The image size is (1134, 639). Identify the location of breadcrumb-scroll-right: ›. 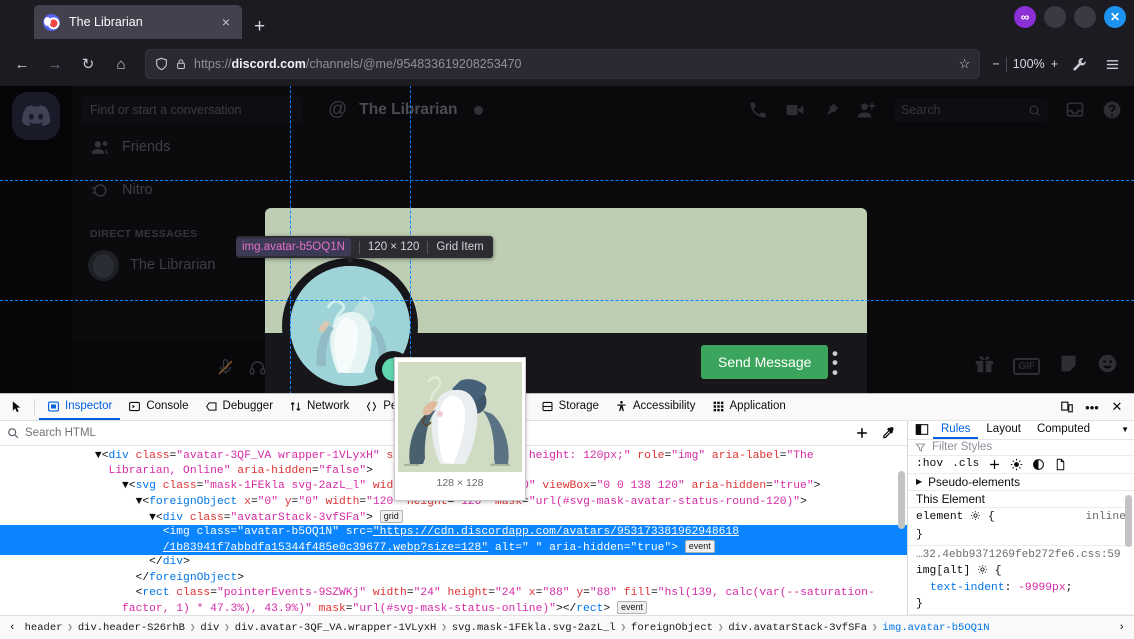
(1121, 628).